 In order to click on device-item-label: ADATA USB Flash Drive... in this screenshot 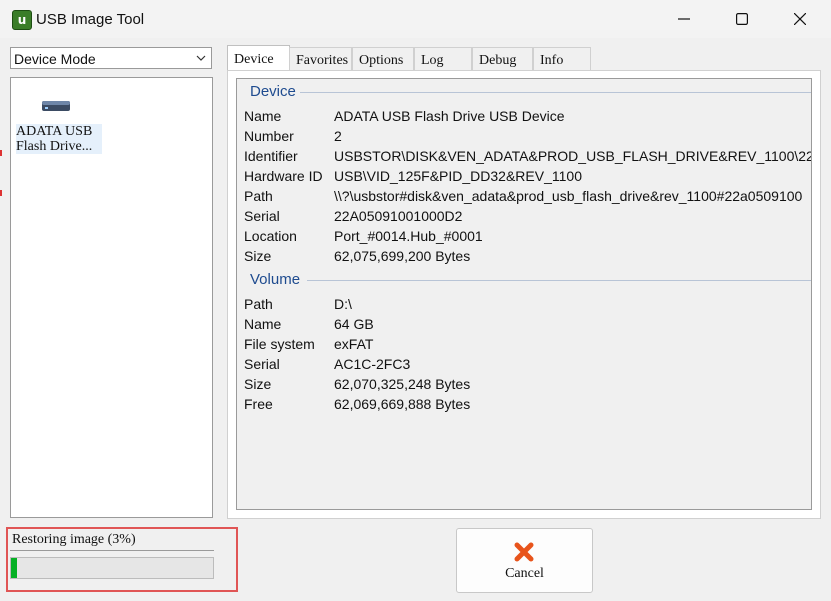, I will do `click(59, 139)`.